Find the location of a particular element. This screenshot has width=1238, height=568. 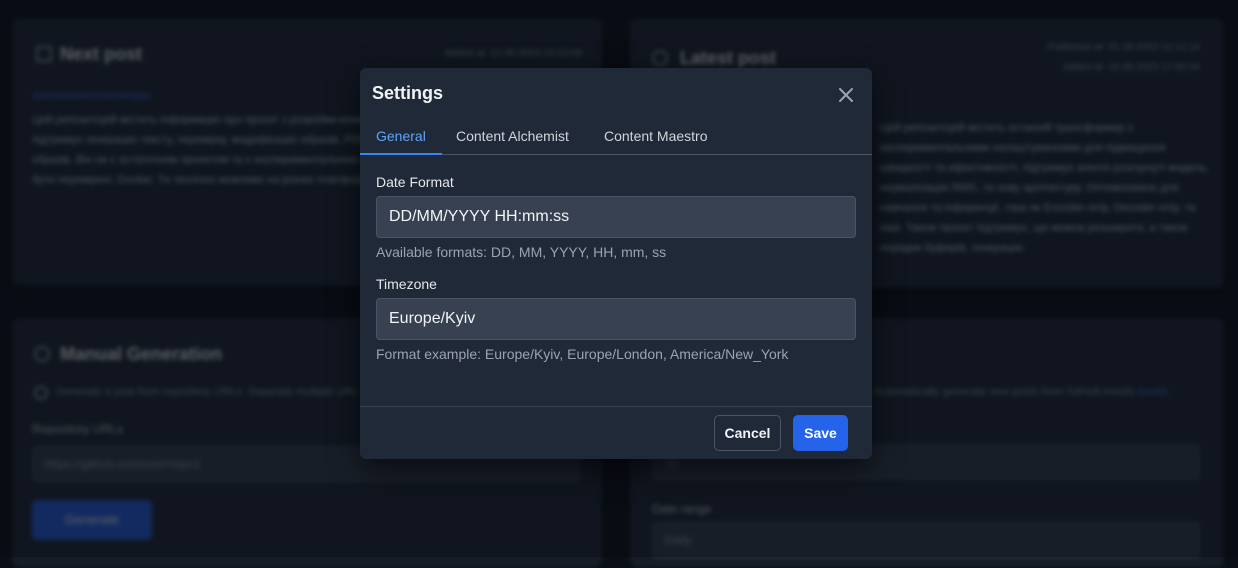

timezone-label: Timezone is located at coordinates (406, 284).